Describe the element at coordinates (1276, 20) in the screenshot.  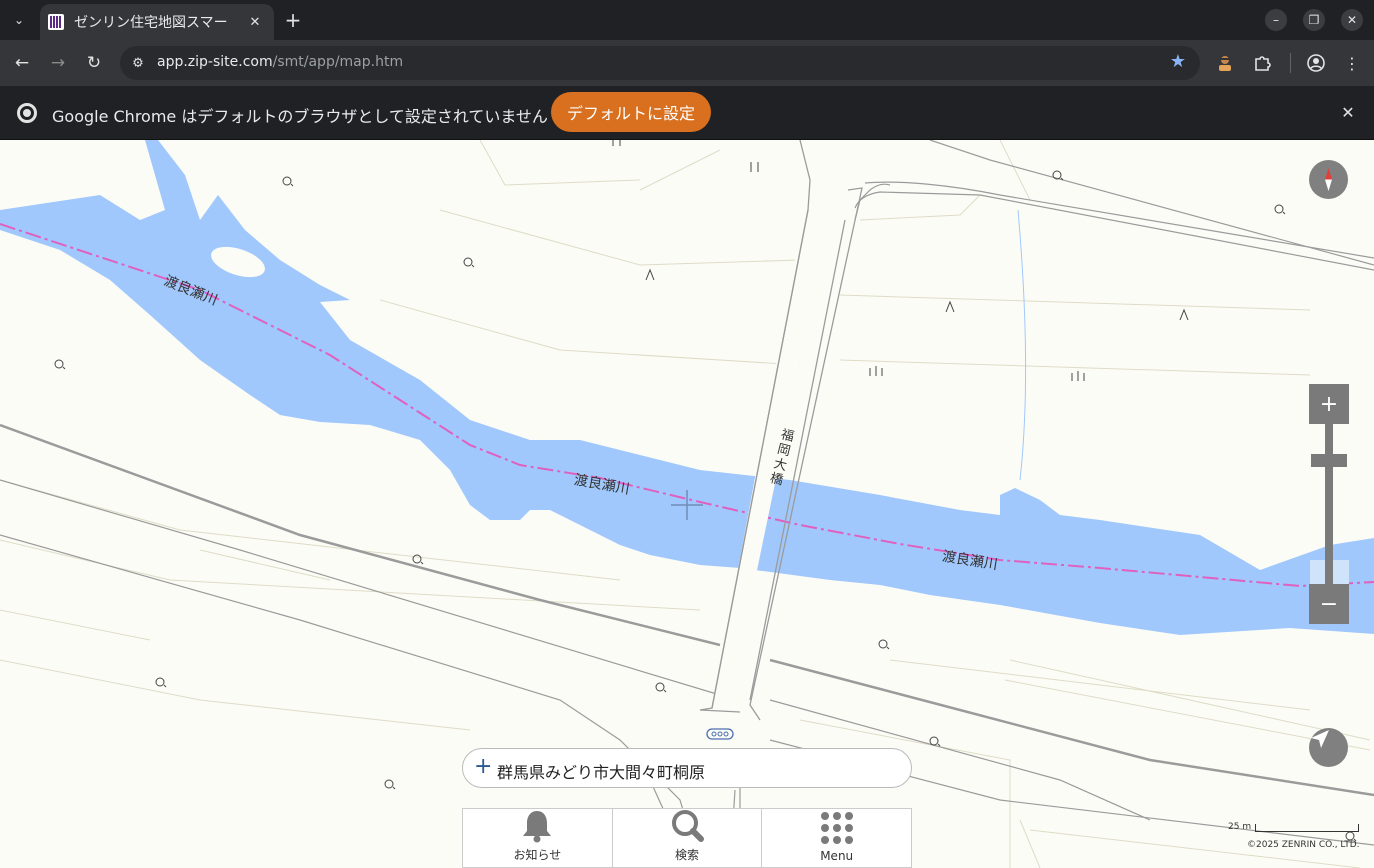
I see `minimize-icon: –` at that location.